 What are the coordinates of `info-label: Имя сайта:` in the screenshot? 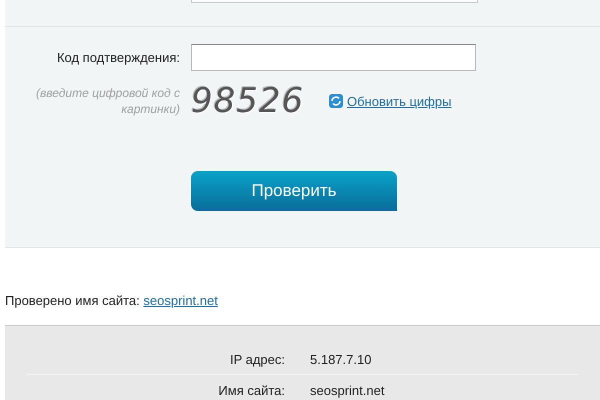 It's located at (251, 390).